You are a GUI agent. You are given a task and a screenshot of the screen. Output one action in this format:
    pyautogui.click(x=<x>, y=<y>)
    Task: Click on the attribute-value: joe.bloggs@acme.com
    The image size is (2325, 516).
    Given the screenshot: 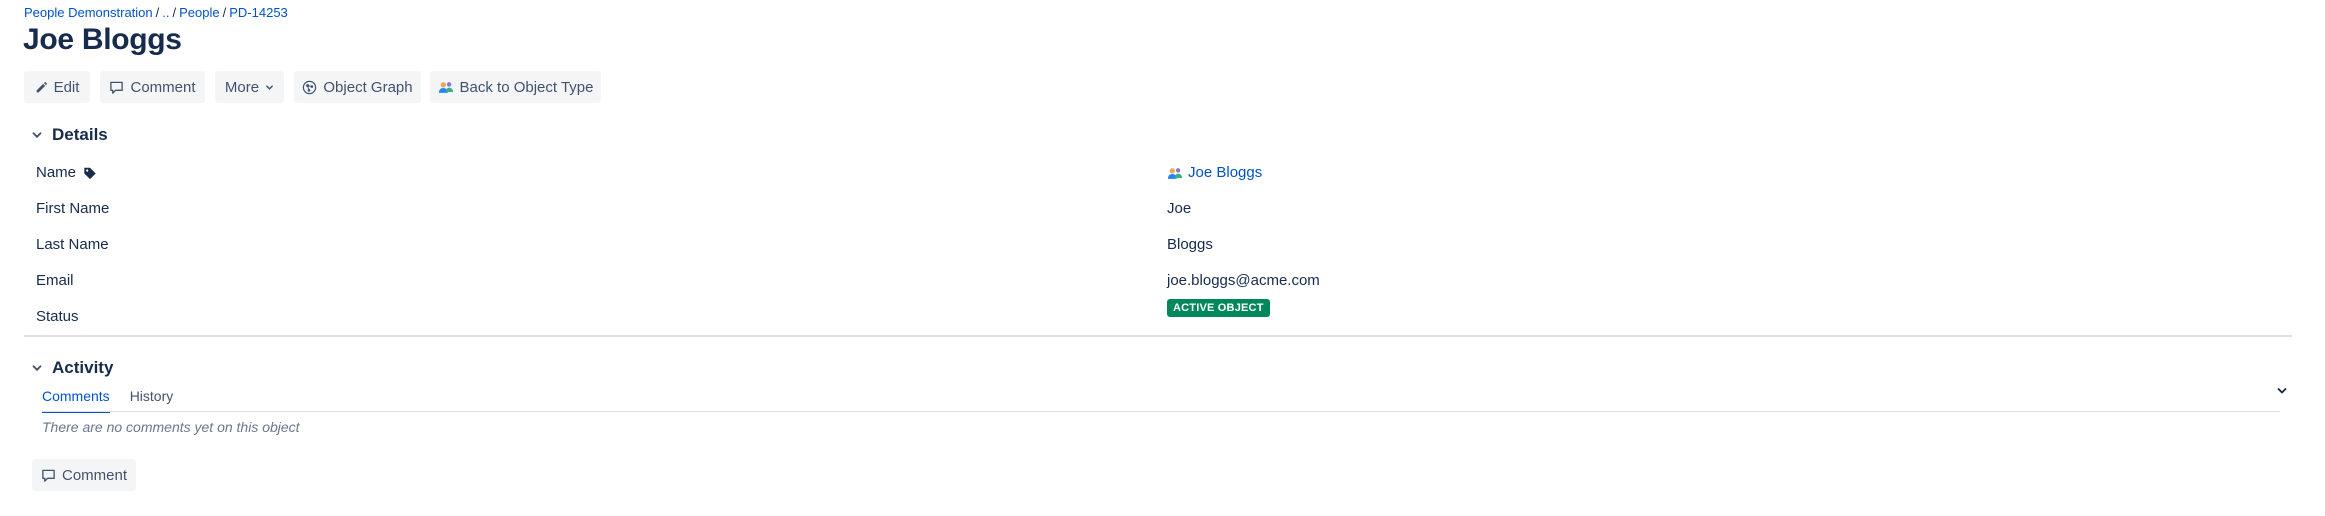 What is the action you would take?
    pyautogui.click(x=1243, y=280)
    